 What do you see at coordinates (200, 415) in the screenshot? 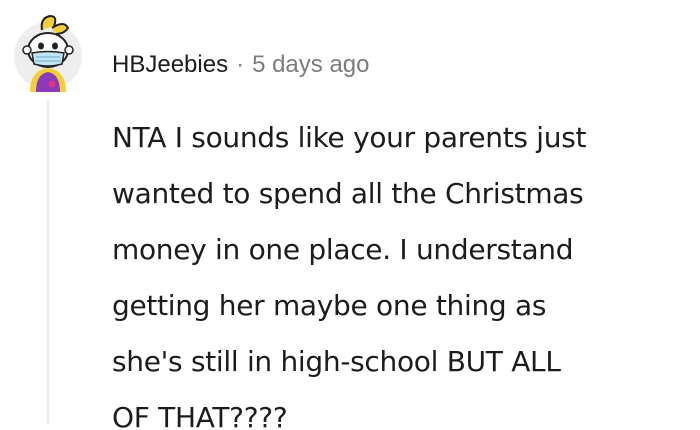
I see `comment-body-line: OF THAT????` at bounding box center [200, 415].